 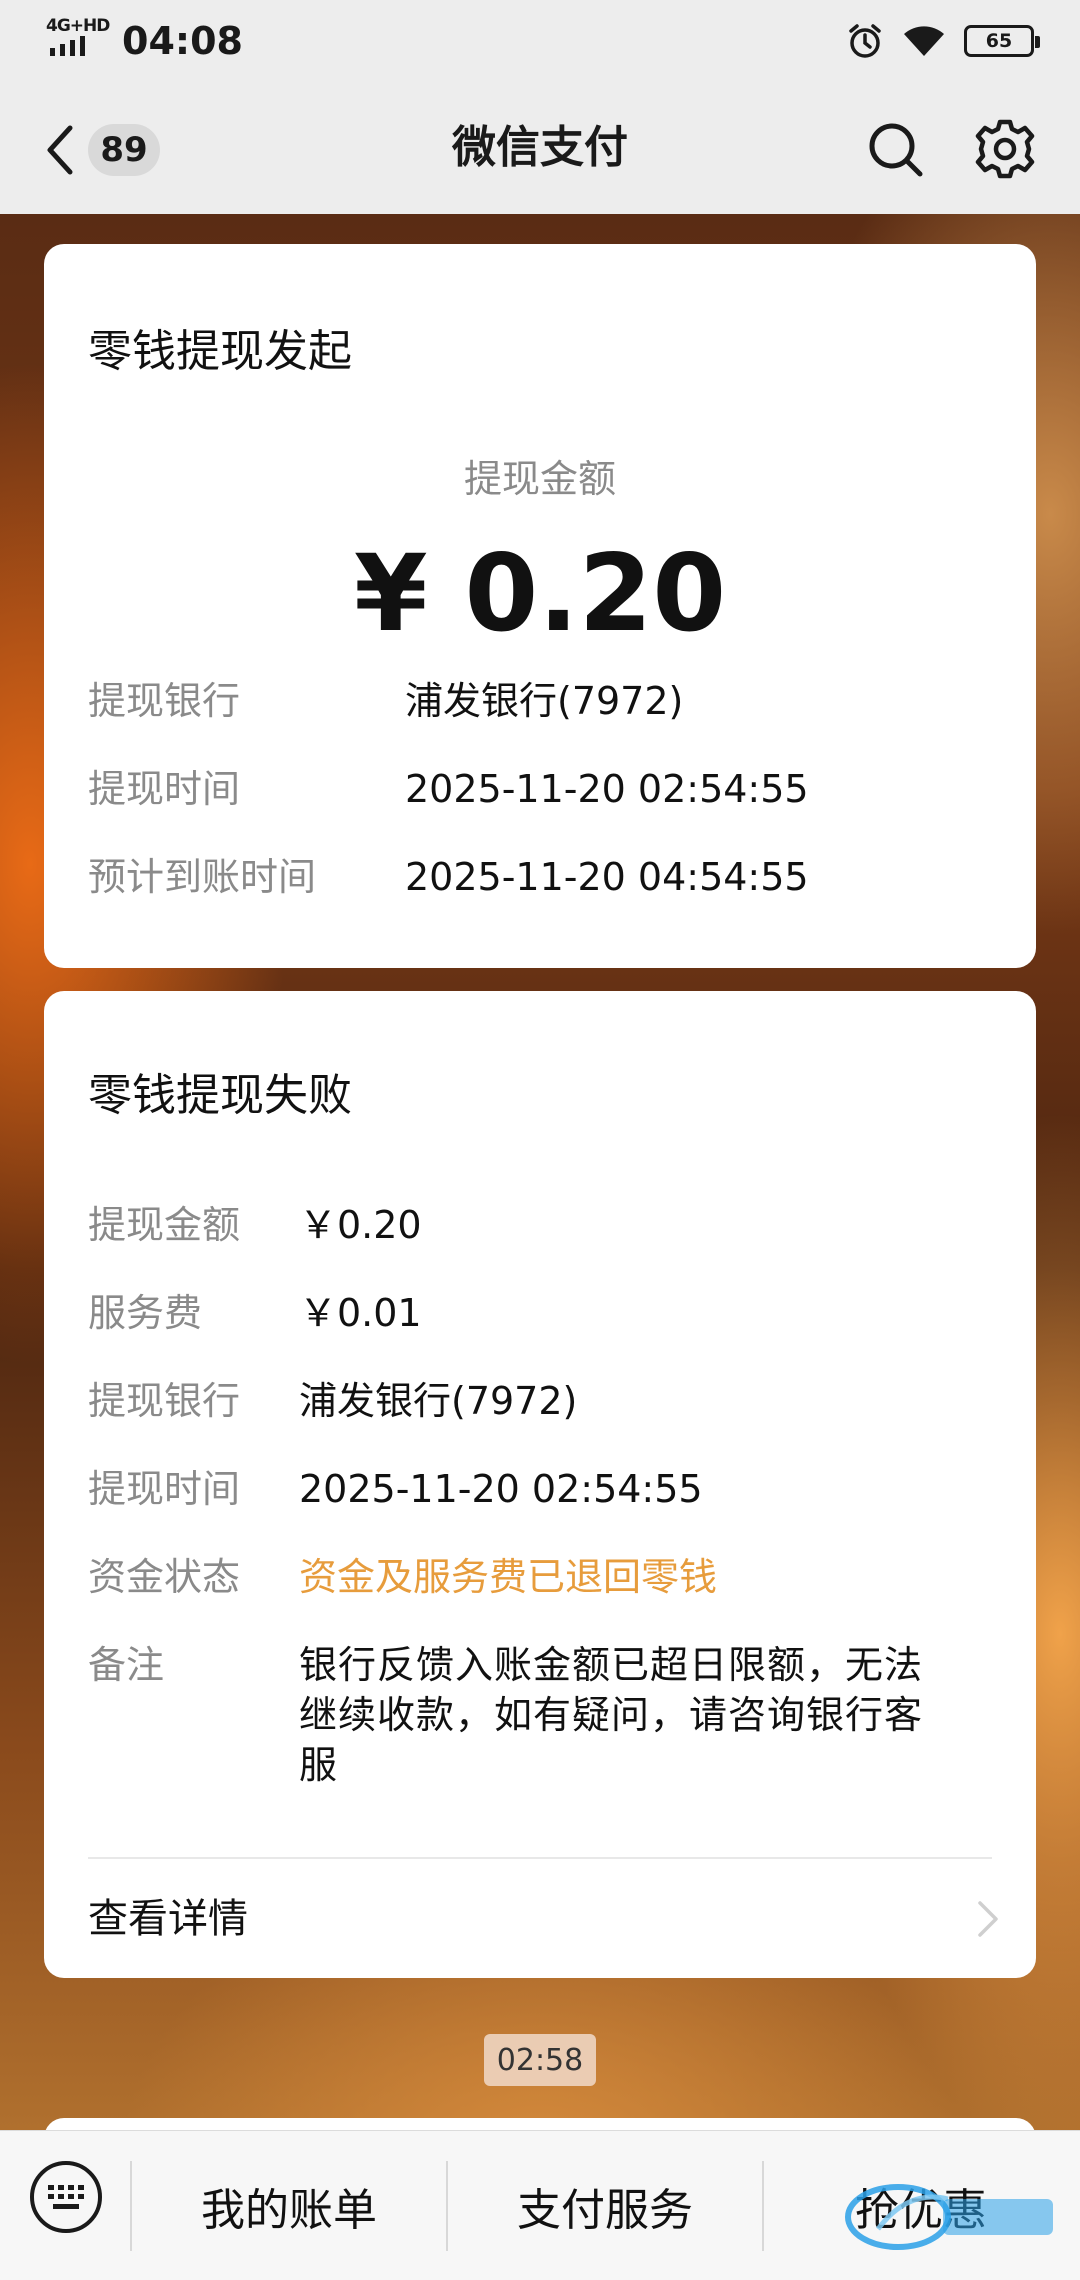 What do you see at coordinates (78, 26) in the screenshot?
I see `network-type: 4G+HD` at bounding box center [78, 26].